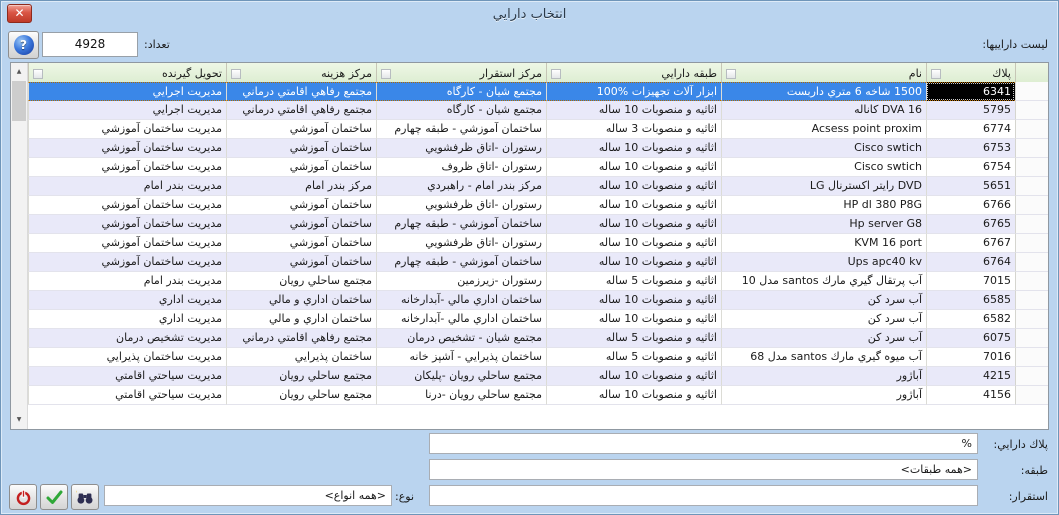 This screenshot has width=1059, height=515. Describe the element at coordinates (823, 243) in the screenshot. I see `cell-name: KVM 16 port` at that location.